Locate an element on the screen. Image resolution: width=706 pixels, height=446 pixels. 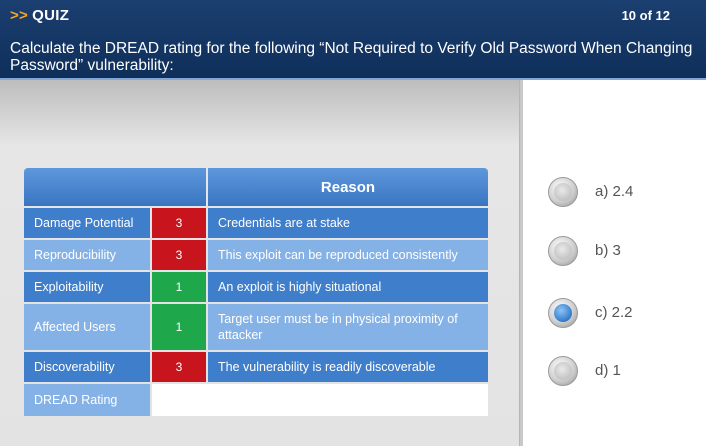
option-b-text: b) 3 is located at coordinates (608, 250).